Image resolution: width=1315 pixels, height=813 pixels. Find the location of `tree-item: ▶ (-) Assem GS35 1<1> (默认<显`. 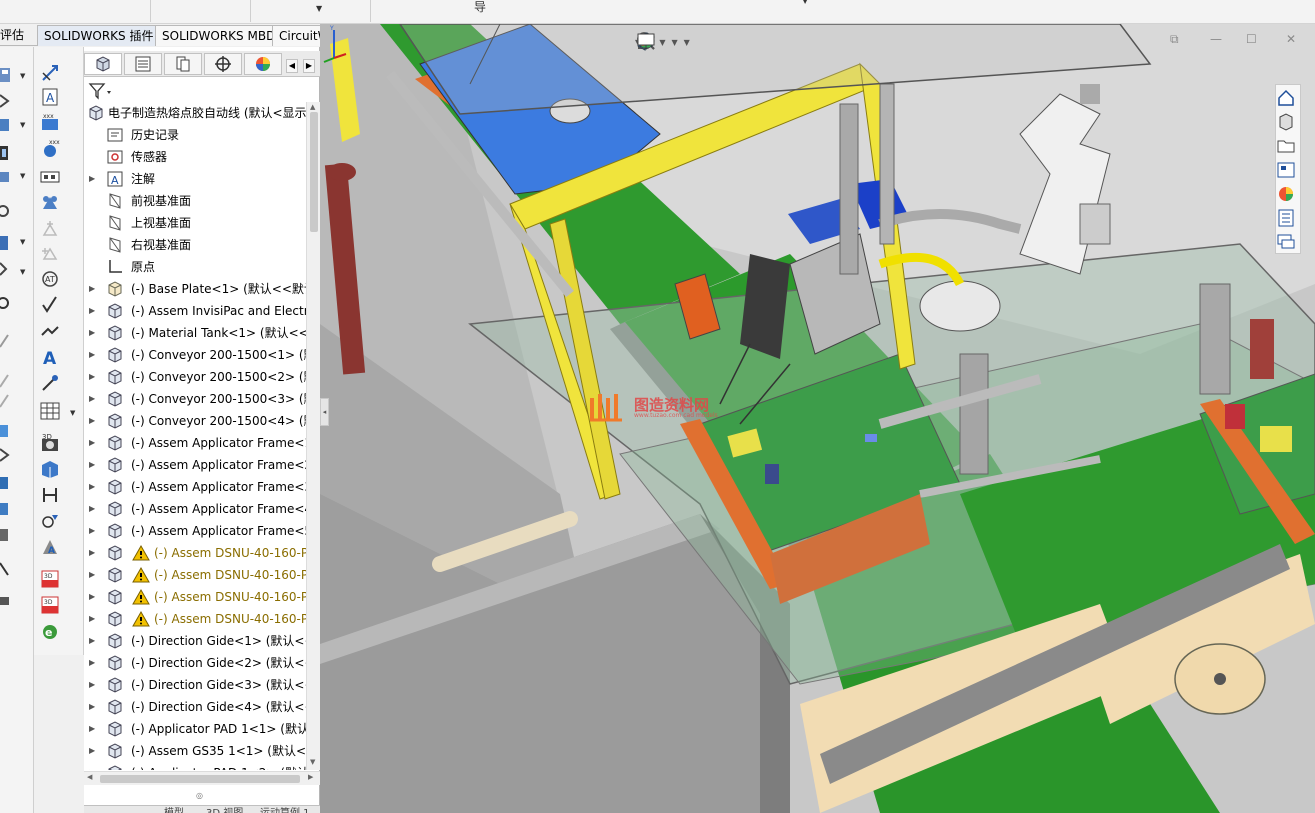

tree-item: ▶ (-) Assem GS35 1<1> (默认<显 is located at coordinates (195, 751).